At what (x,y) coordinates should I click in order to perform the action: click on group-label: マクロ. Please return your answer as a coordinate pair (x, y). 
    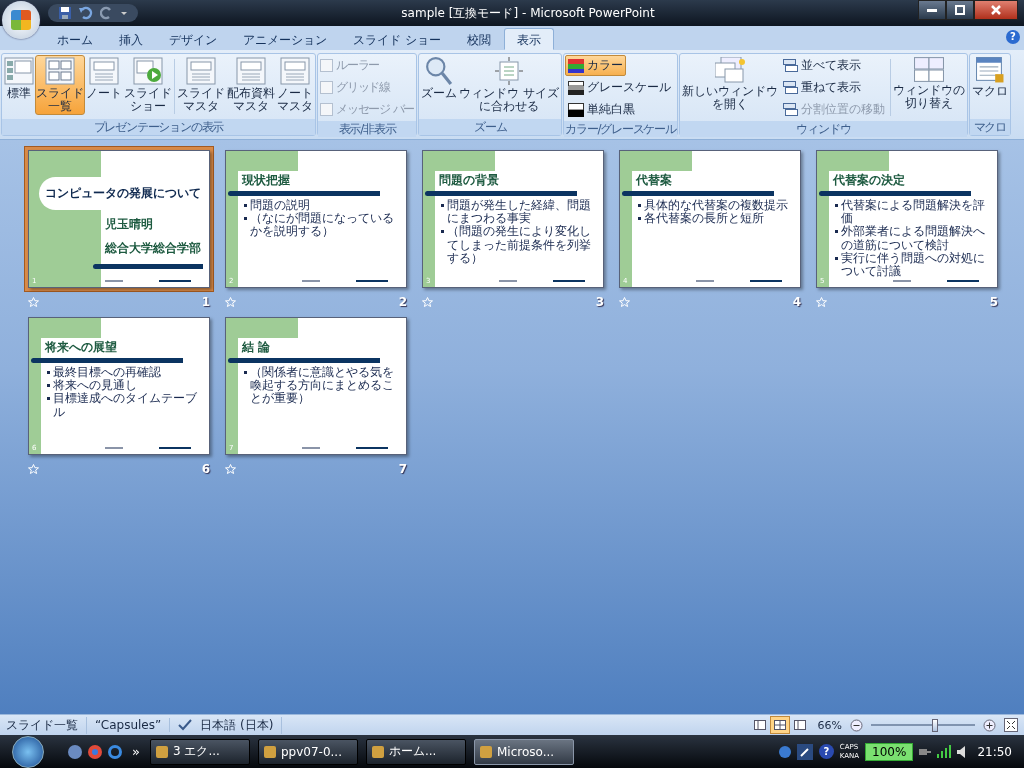
    Looking at the image, I should click on (989, 127).